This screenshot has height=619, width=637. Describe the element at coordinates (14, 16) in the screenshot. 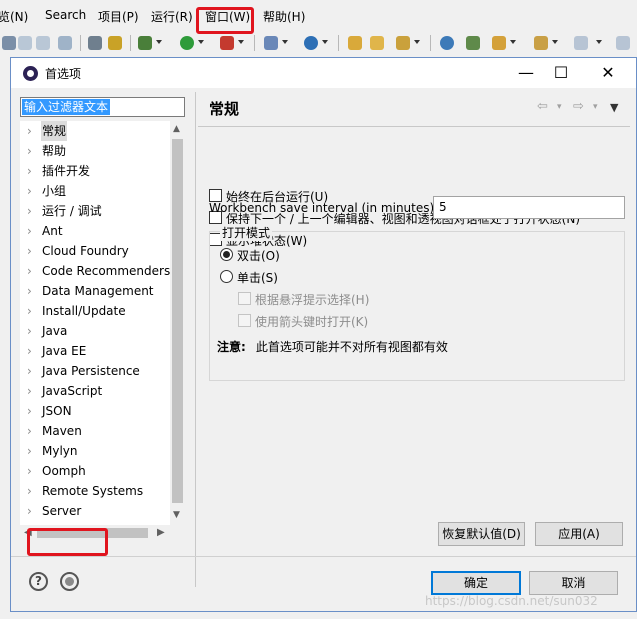

I see `menu-navigate: 览(N)` at that location.